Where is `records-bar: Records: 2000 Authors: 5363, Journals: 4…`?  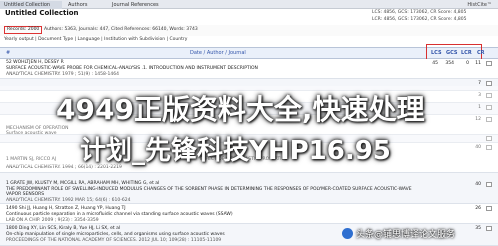
records-bar: Records: 2000 Authors: 5363, Journals: 4… is located at coordinates (249, 30).